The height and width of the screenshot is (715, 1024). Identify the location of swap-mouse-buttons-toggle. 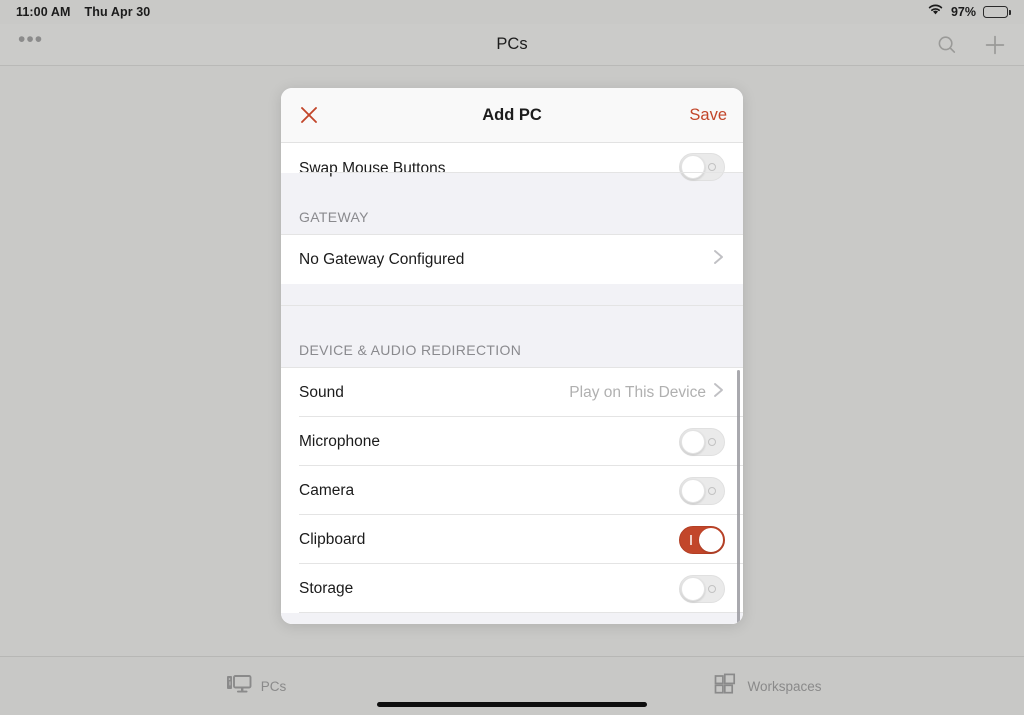
(702, 167).